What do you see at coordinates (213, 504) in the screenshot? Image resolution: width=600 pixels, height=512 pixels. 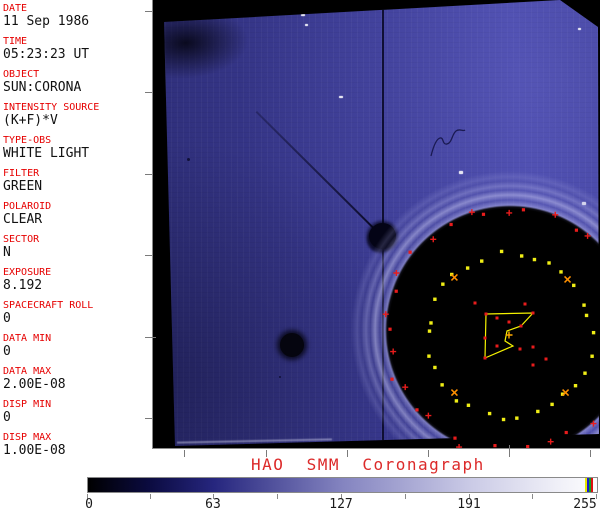 I see `colorbar-tick-label: 63` at bounding box center [213, 504].